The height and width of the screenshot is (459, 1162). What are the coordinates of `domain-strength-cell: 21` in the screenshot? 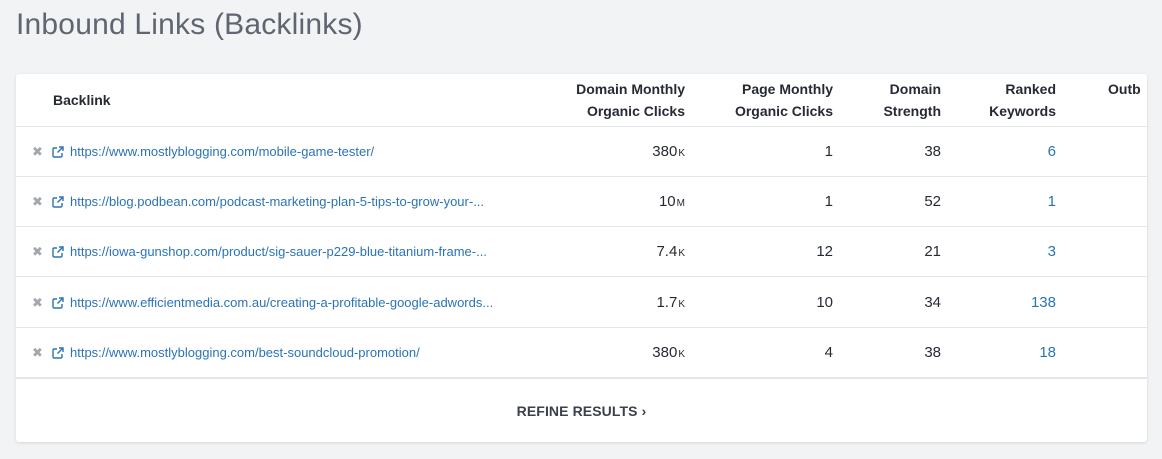 It's located at (932, 252).